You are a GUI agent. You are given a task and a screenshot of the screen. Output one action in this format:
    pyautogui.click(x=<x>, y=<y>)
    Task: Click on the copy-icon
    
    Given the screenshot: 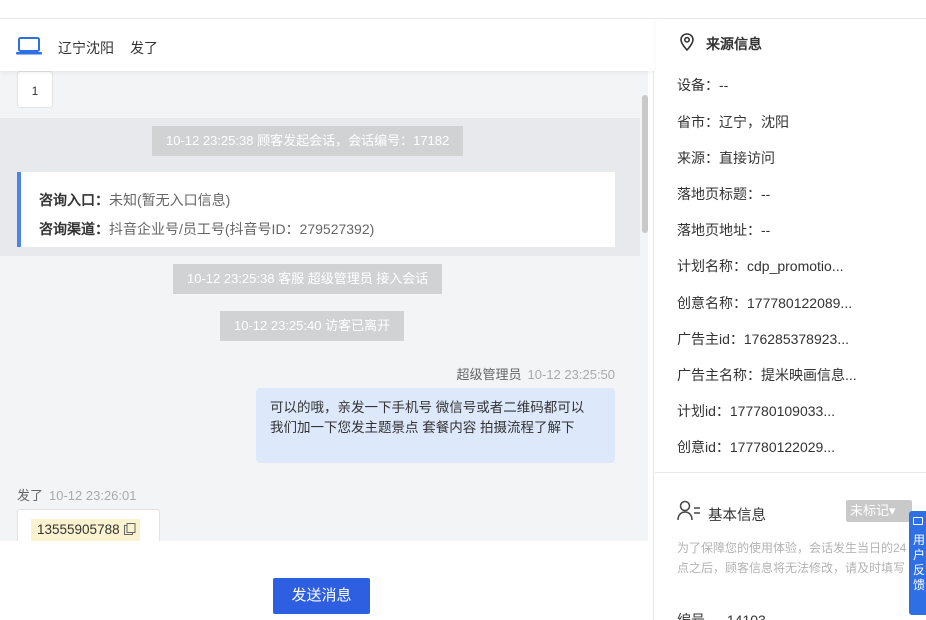 What is the action you would take?
    pyautogui.click(x=129, y=529)
    